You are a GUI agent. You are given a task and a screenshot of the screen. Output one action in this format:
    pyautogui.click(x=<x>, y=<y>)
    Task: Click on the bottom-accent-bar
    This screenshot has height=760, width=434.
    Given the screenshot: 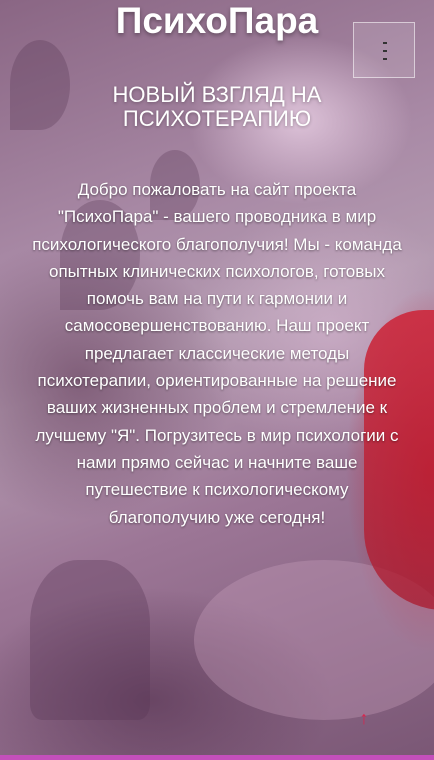 What is the action you would take?
    pyautogui.click(x=217, y=757)
    